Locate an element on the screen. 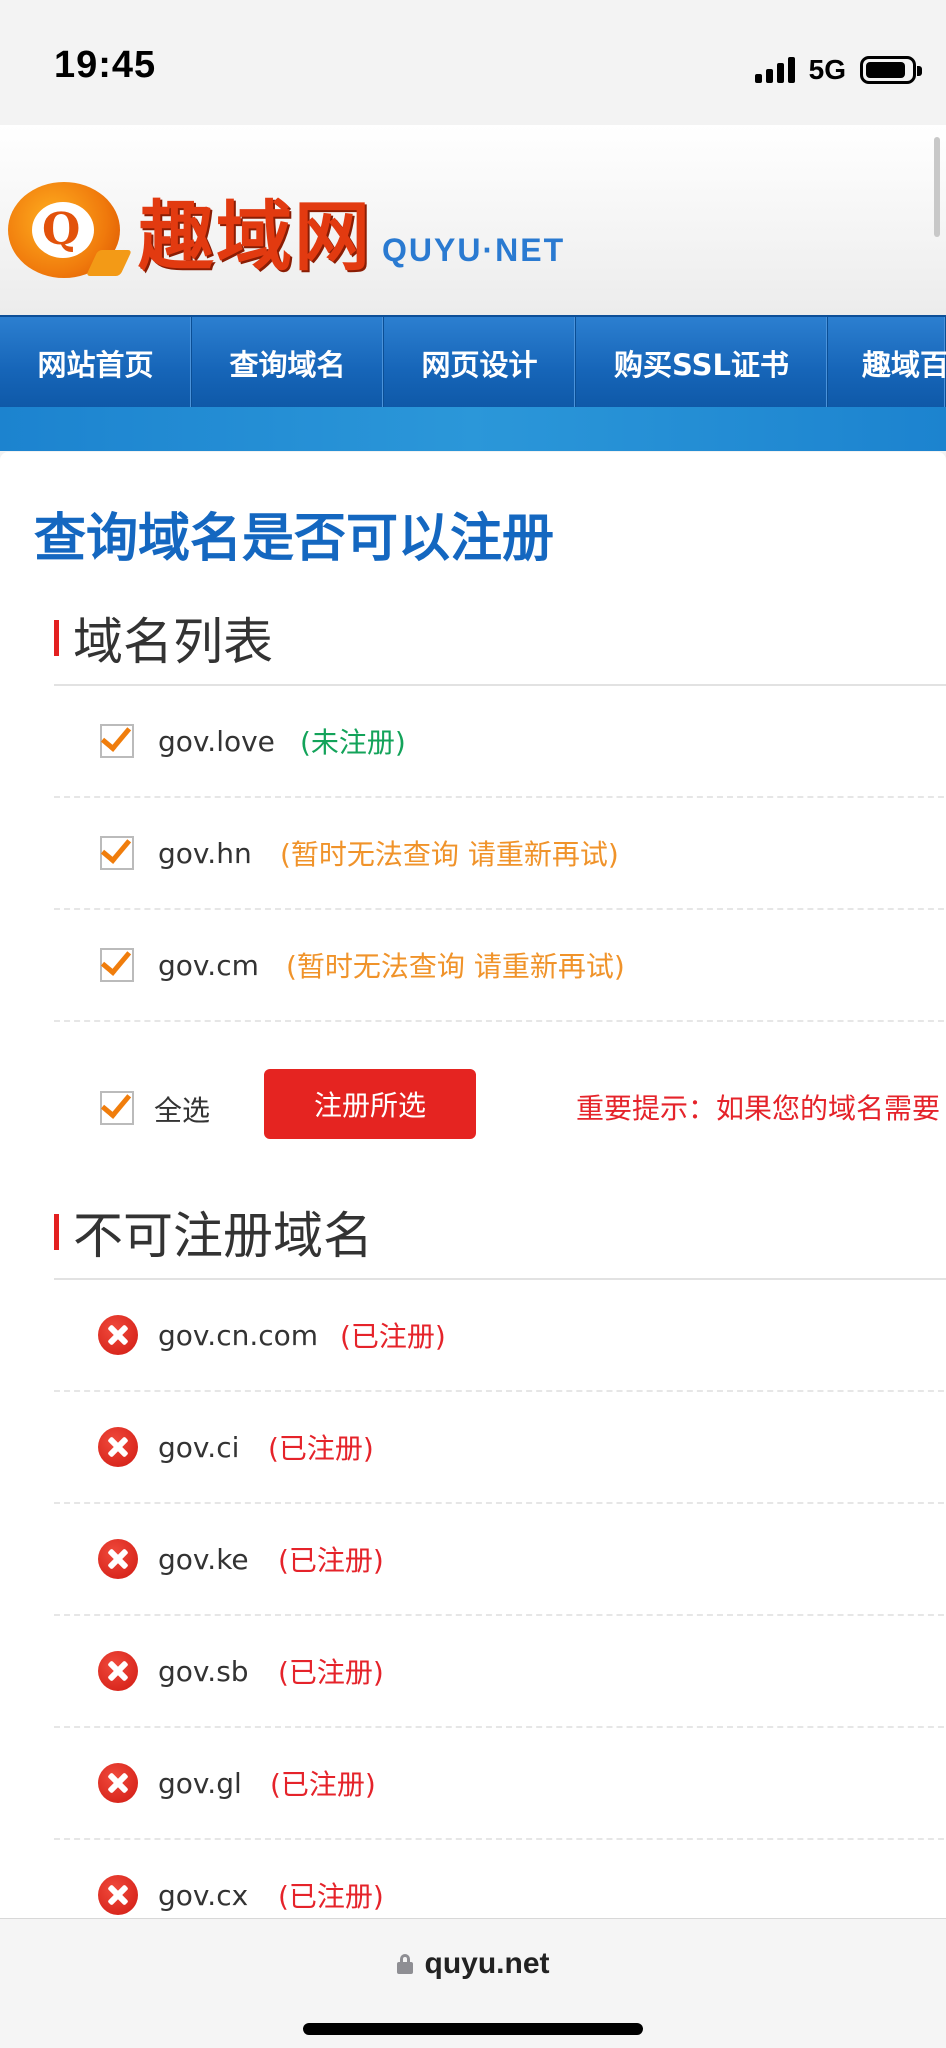 The height and width of the screenshot is (2048, 946). domain-row: gov.cm (暂时无法查询 请重新再试) is located at coordinates (500, 966).